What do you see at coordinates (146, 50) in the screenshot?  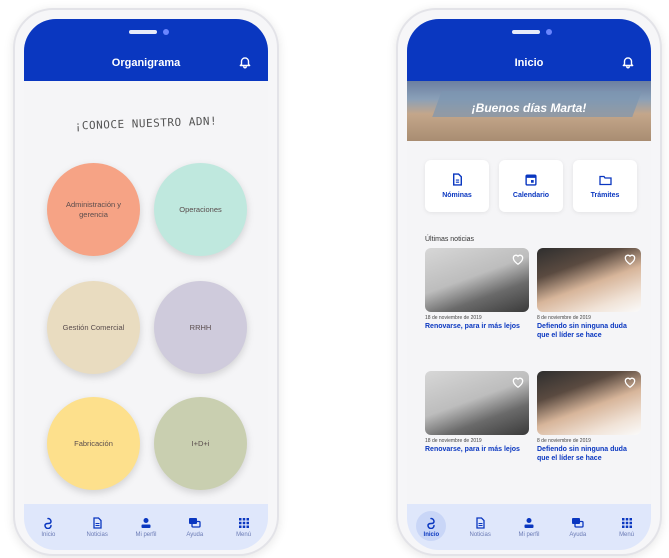 I see `app-bar: Organigrama` at bounding box center [146, 50].